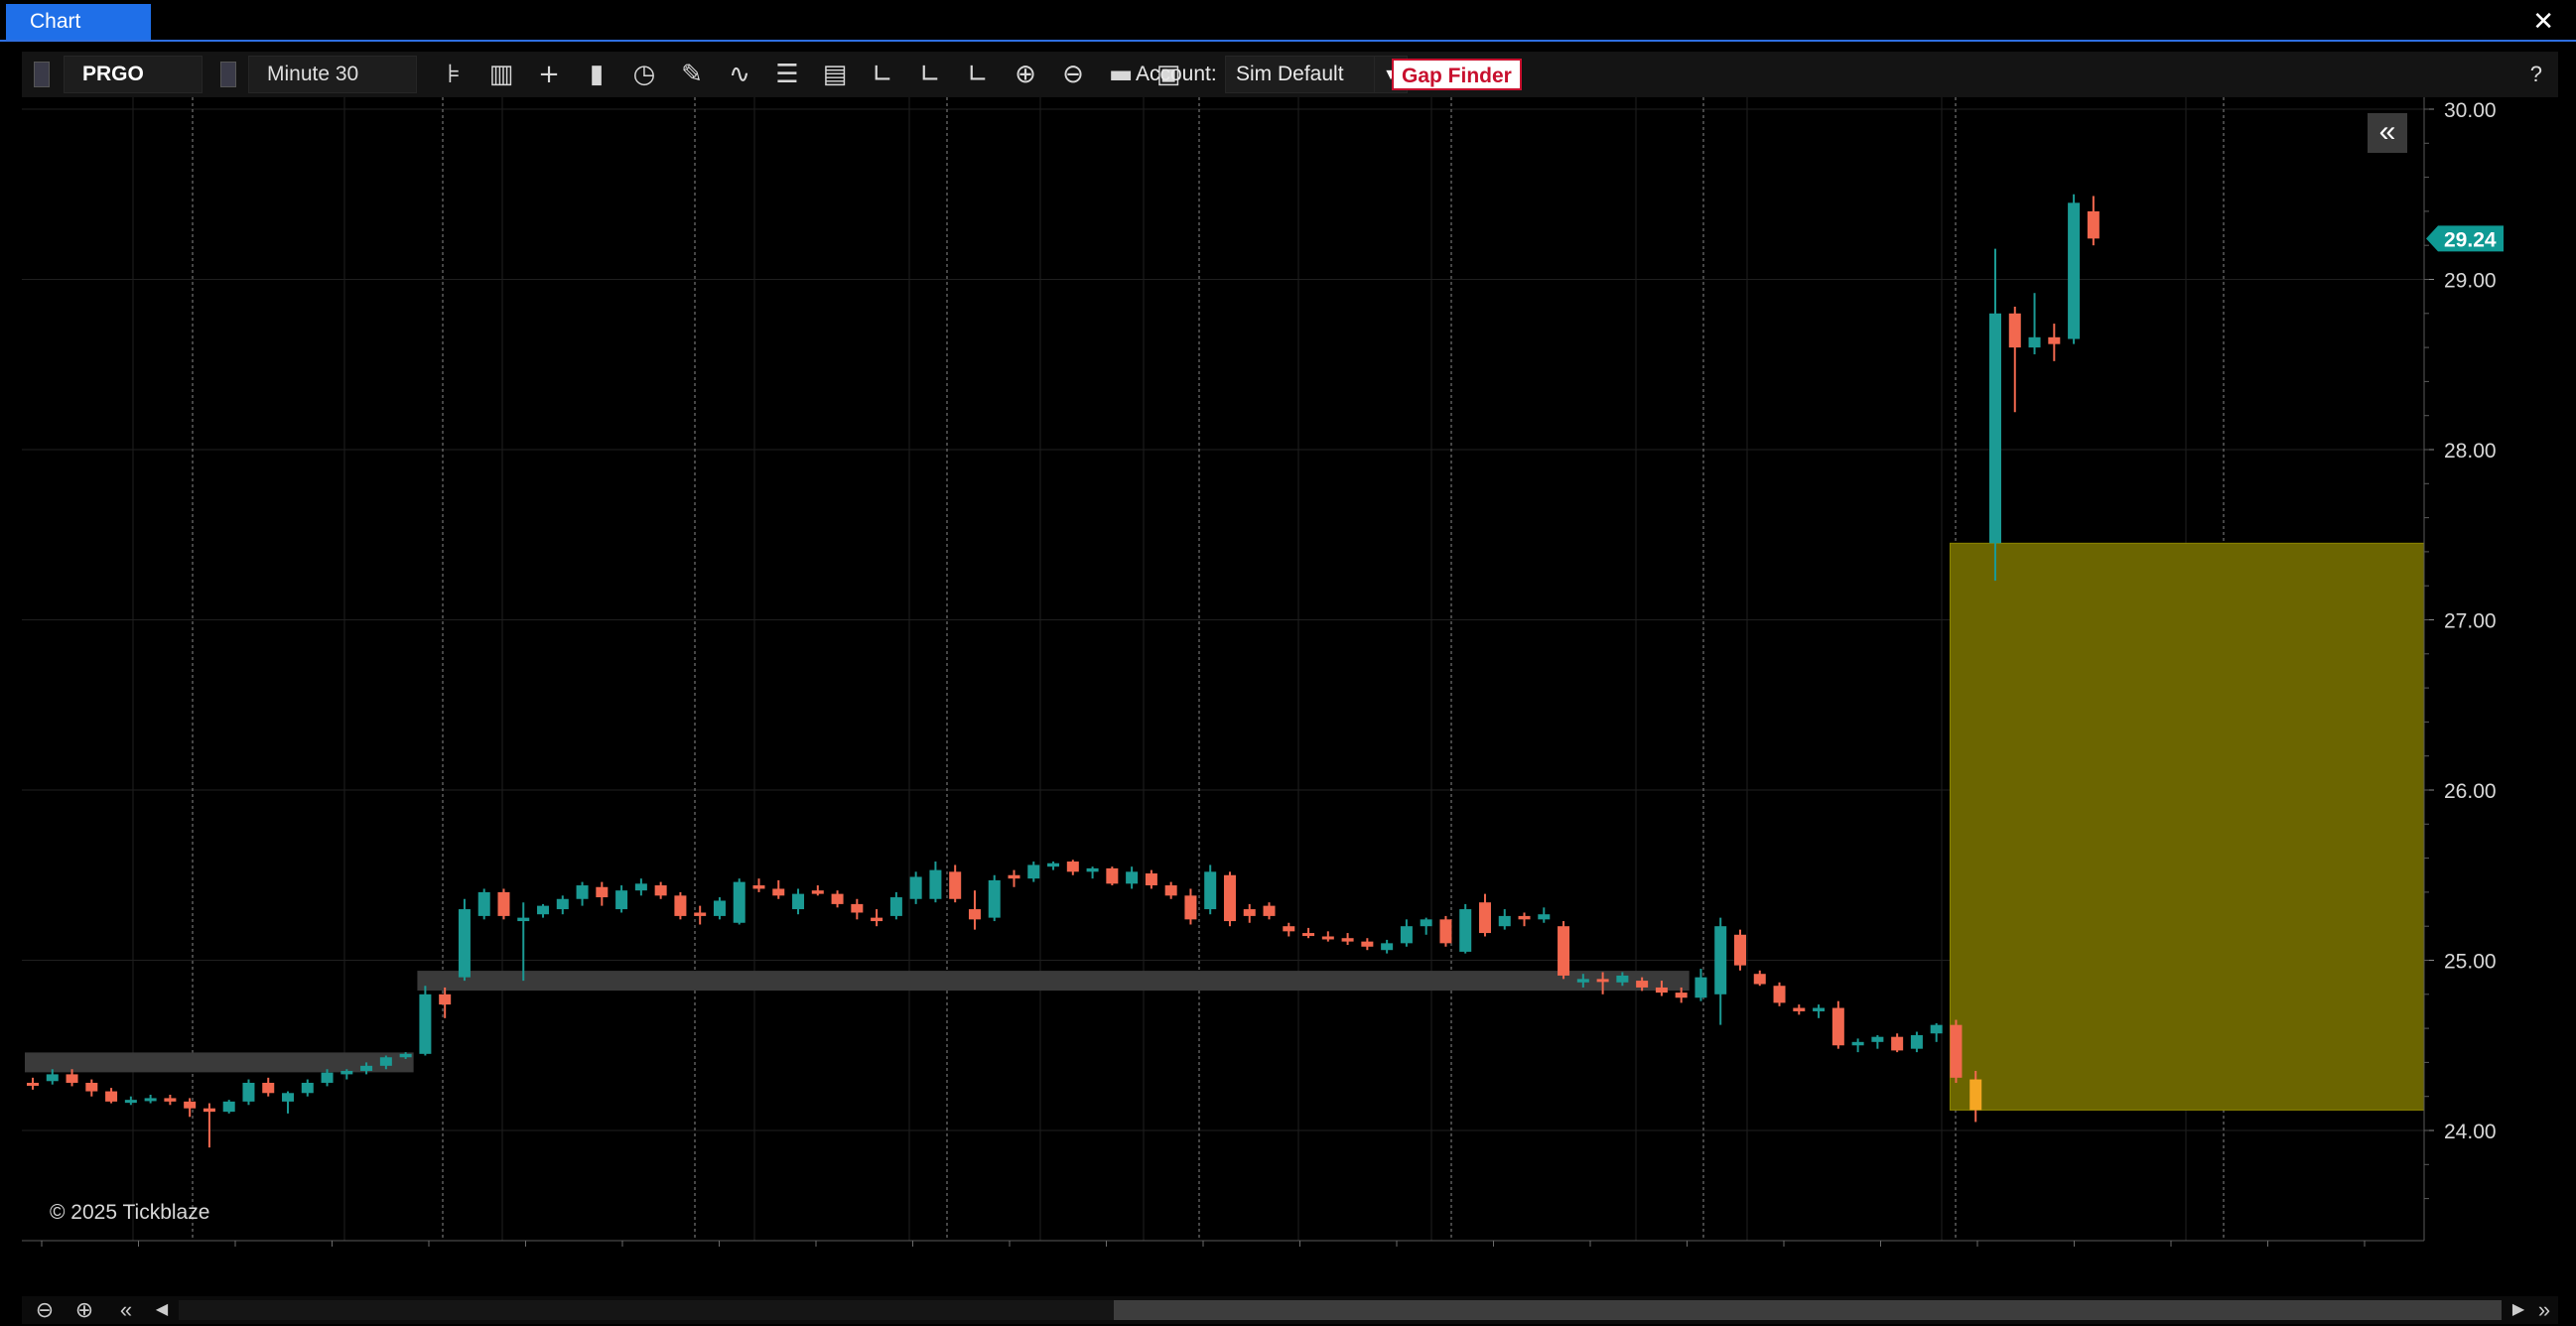 The width and height of the screenshot is (2576, 1326). Describe the element at coordinates (2543, 21) in the screenshot. I see `close-icon: ✕` at that location.